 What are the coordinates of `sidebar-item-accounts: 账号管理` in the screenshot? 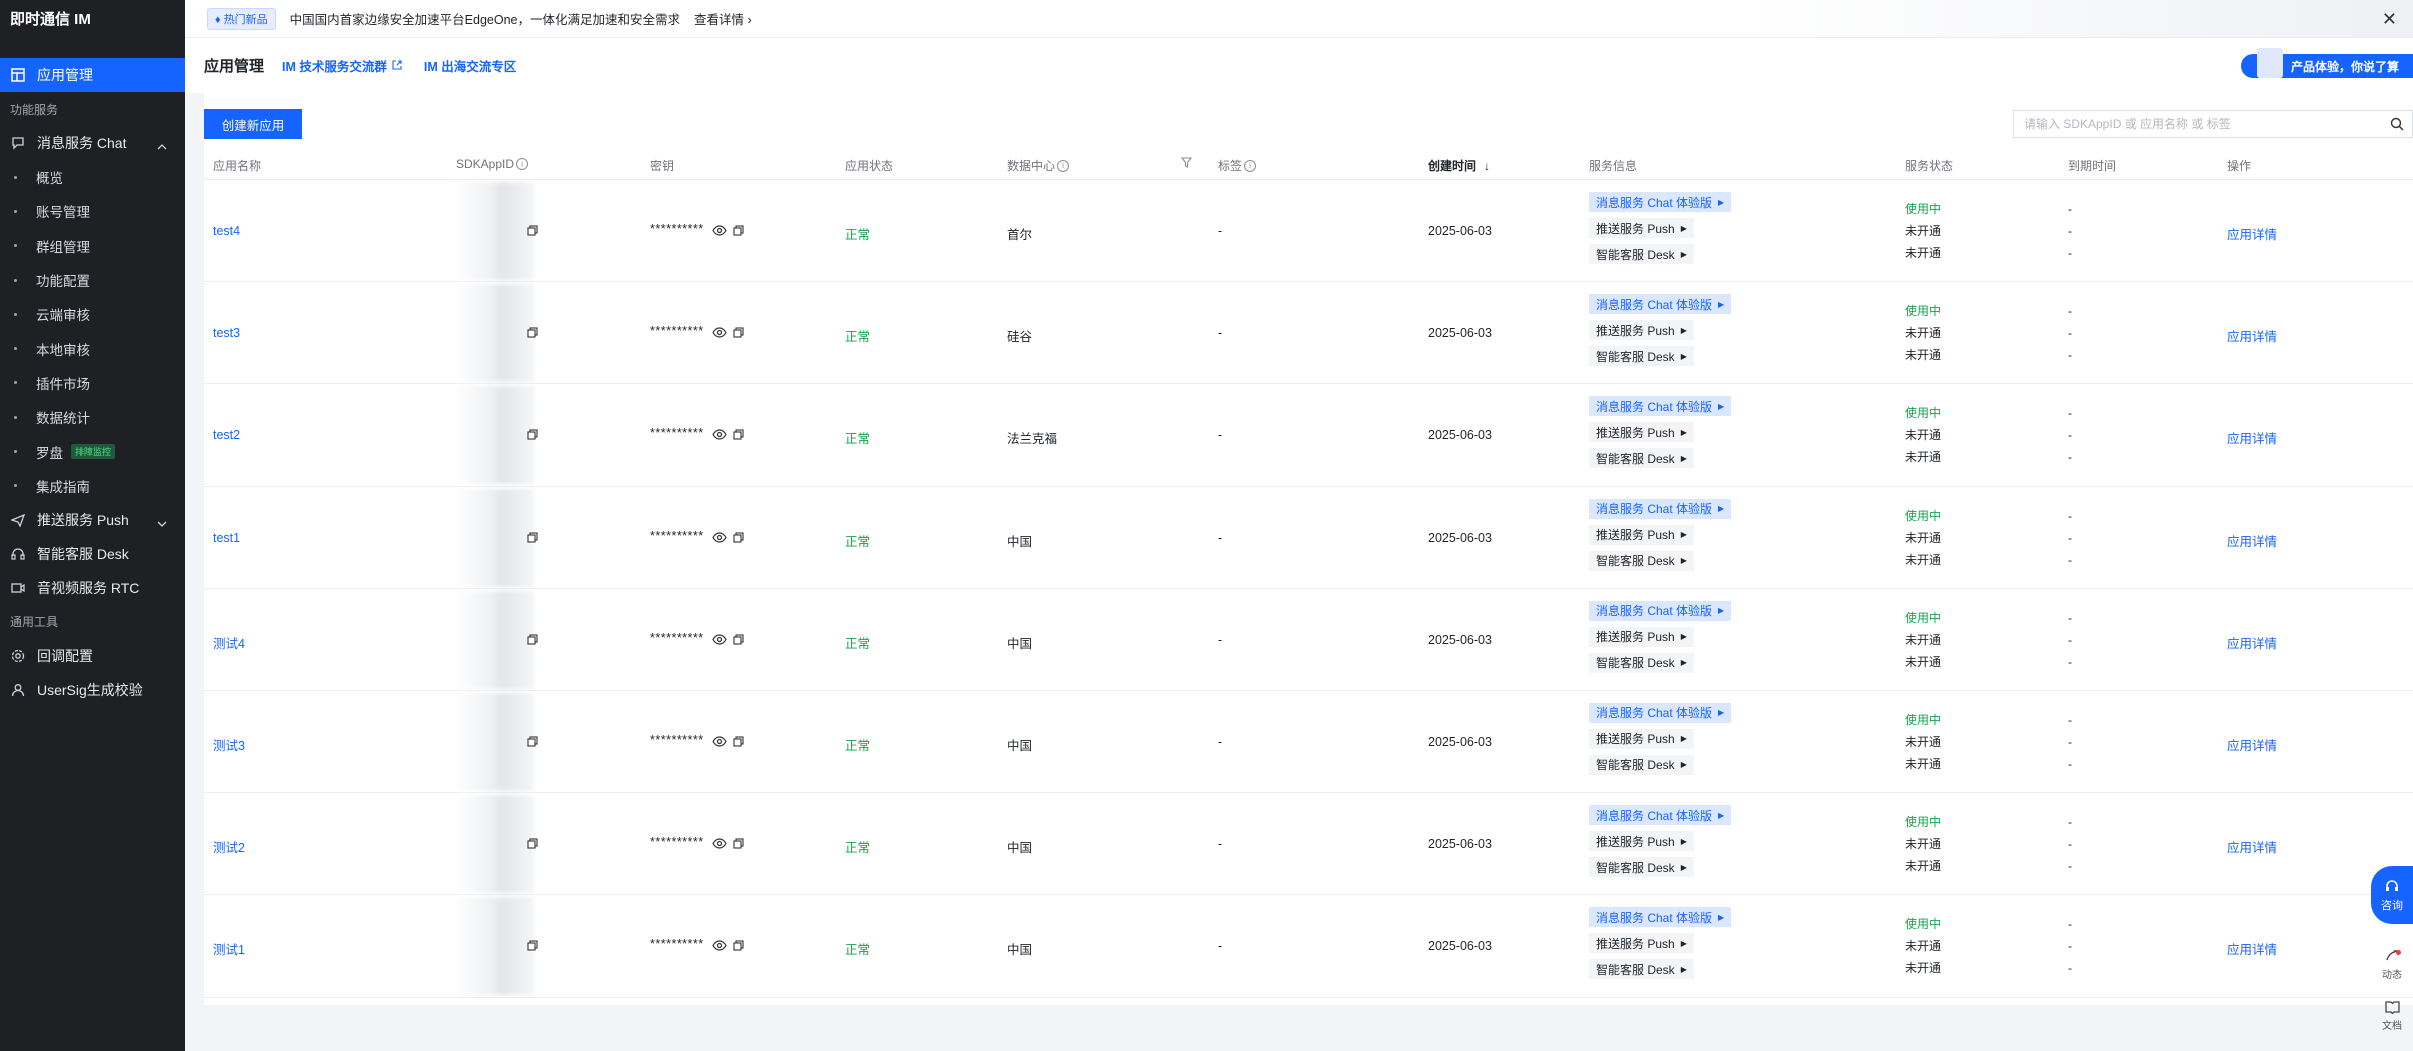 It's located at (92, 211).